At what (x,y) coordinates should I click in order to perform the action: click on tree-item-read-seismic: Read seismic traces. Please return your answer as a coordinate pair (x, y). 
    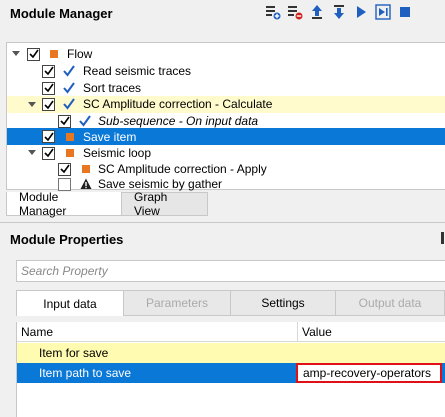
    Looking at the image, I should click on (226, 71).